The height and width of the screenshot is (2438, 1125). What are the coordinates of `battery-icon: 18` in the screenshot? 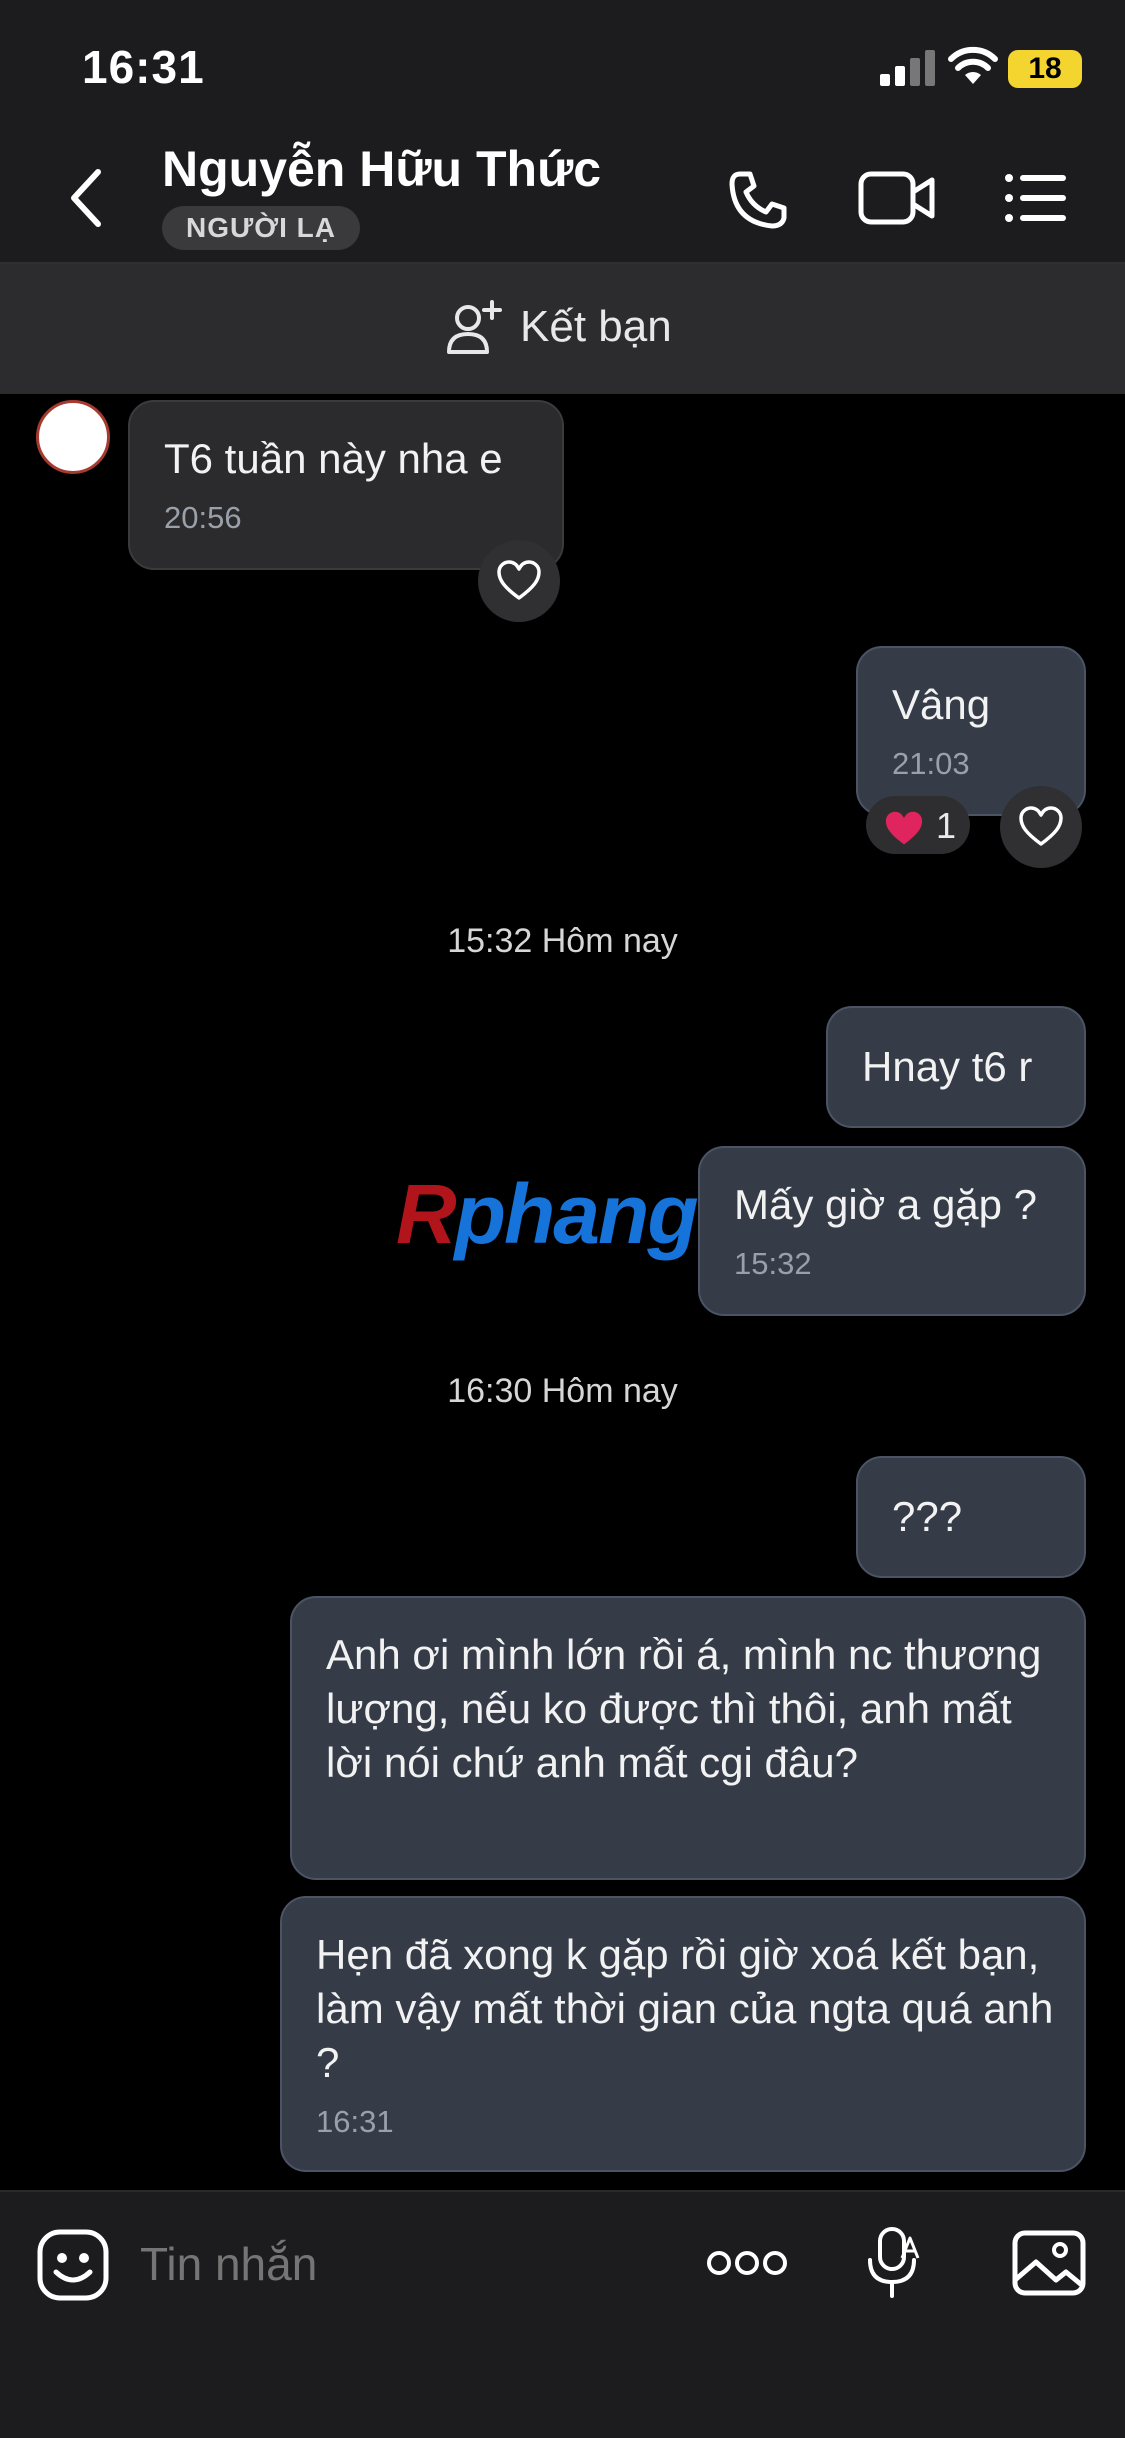 It's located at (1045, 69).